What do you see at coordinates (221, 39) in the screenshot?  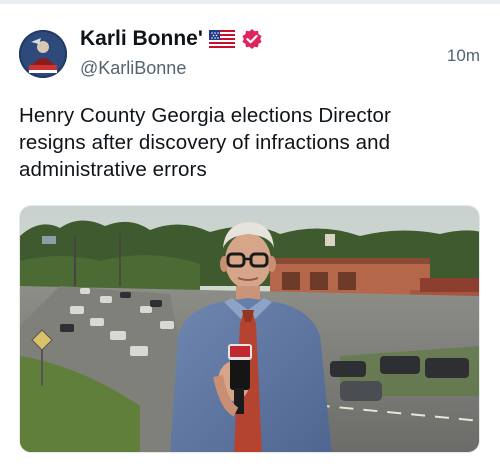 I see `us-flag-icon` at bounding box center [221, 39].